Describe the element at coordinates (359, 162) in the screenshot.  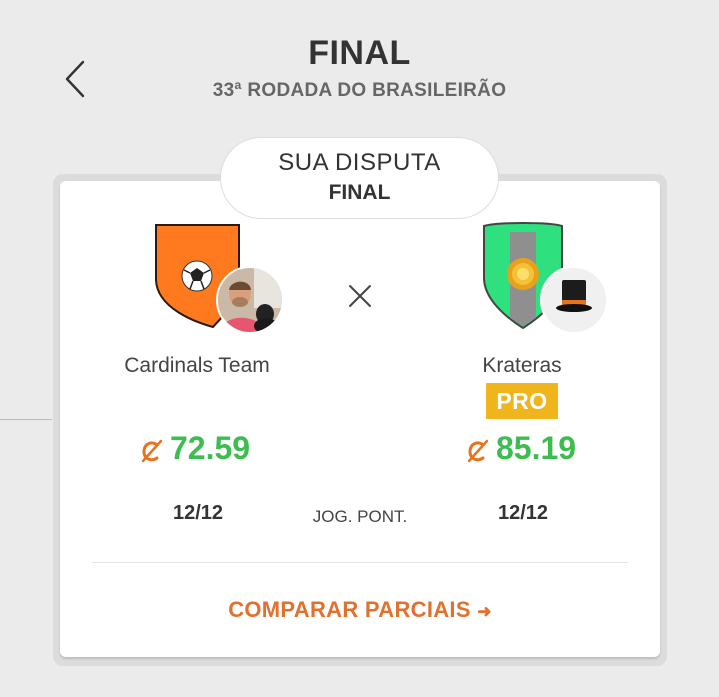
I see `dispute-label: SUA DISPUTA` at that location.